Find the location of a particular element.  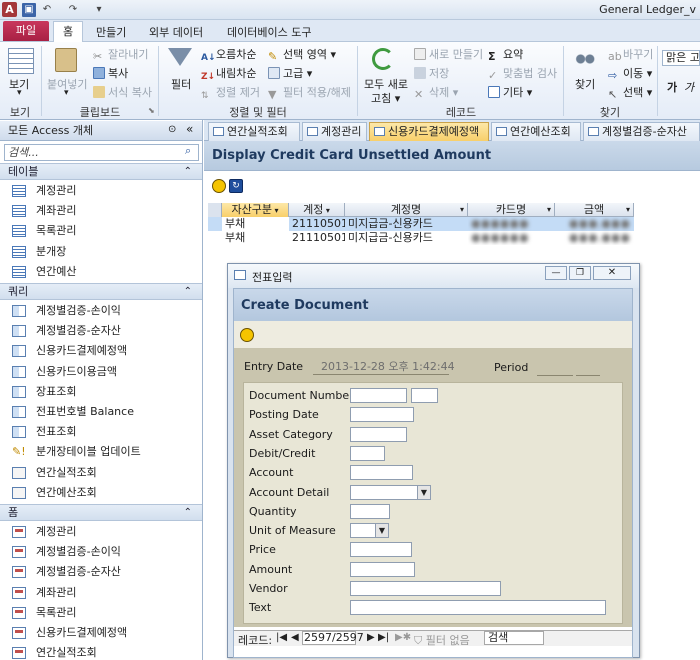

advanced-button: 고급 is located at coordinates (293, 73).